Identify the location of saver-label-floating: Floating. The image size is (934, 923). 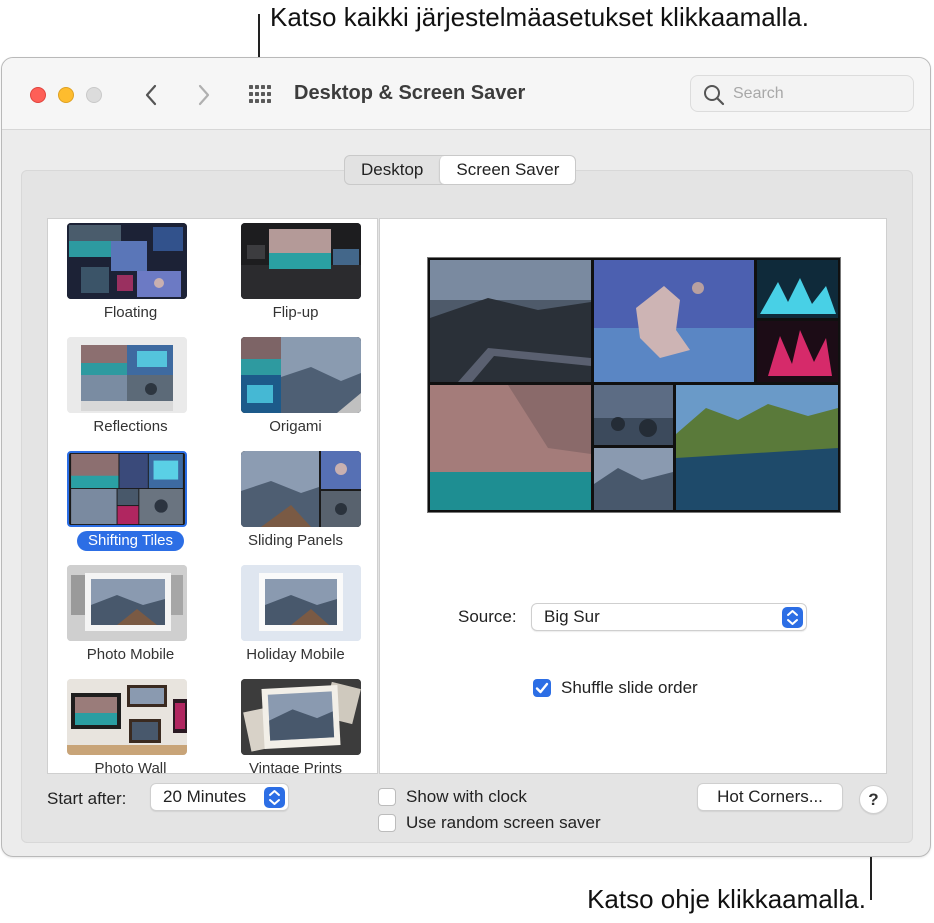
(130, 312).